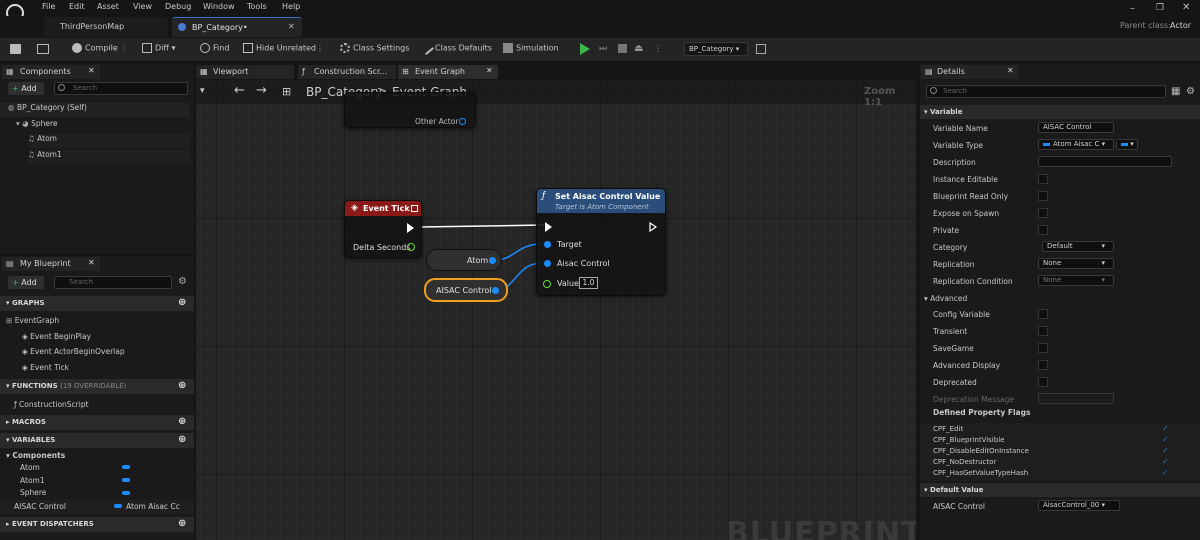  What do you see at coordinates (1180, 25) in the screenshot?
I see `parent-class-value: Actor` at bounding box center [1180, 25].